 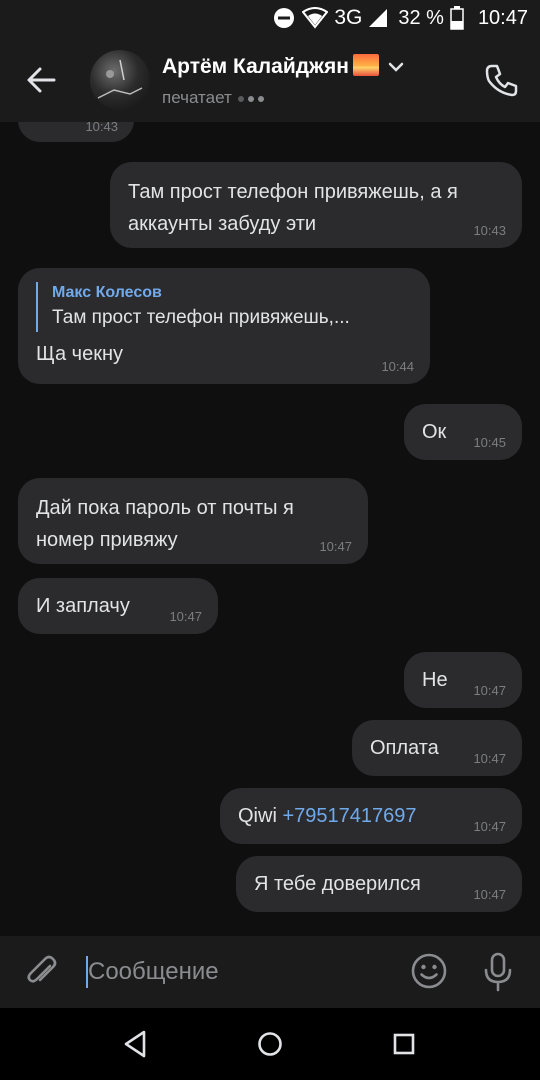 What do you see at coordinates (83, 606) in the screenshot?
I see `message-text: И заплачу` at bounding box center [83, 606].